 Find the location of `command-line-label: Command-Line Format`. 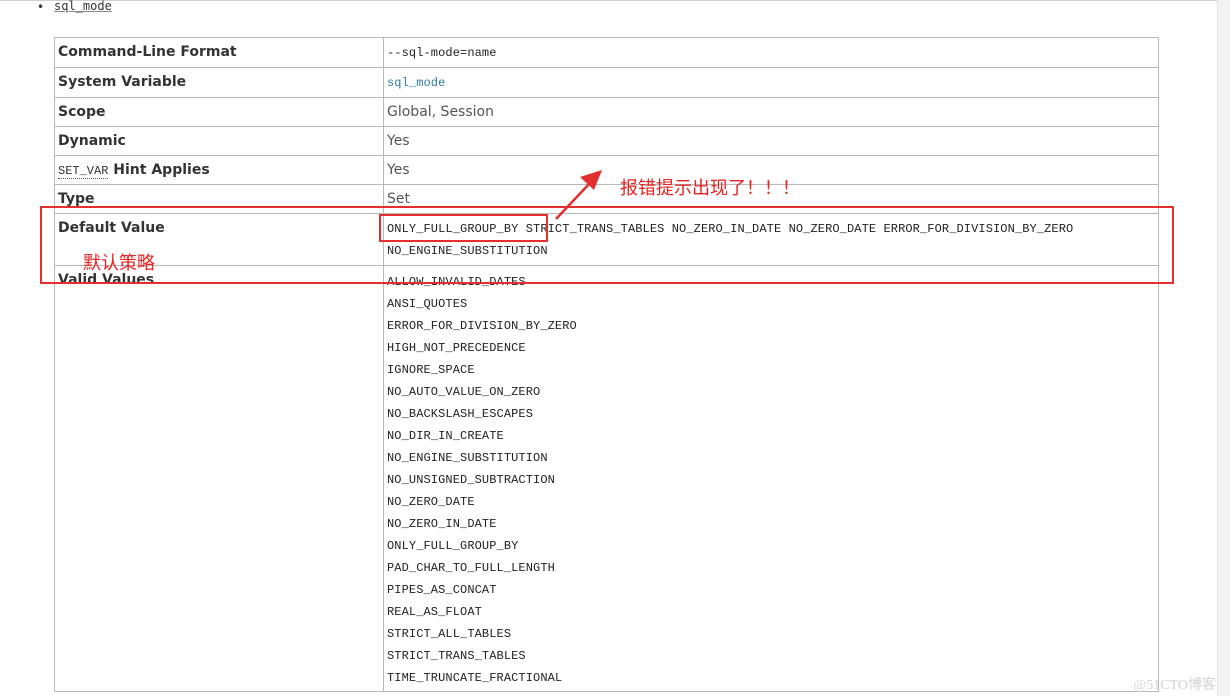

command-line-label: Command-Line Format is located at coordinates (219, 52).